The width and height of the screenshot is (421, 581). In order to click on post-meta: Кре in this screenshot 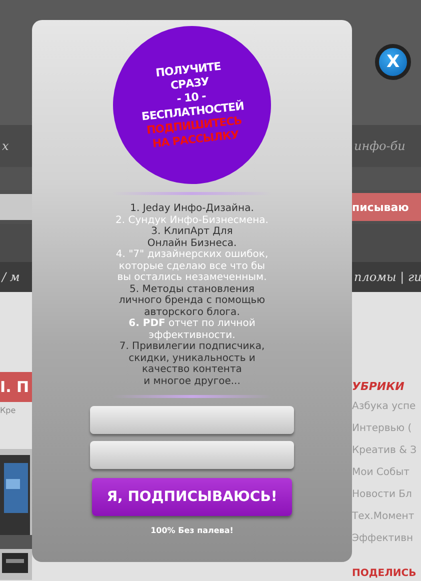, I will do `click(8, 410)`.